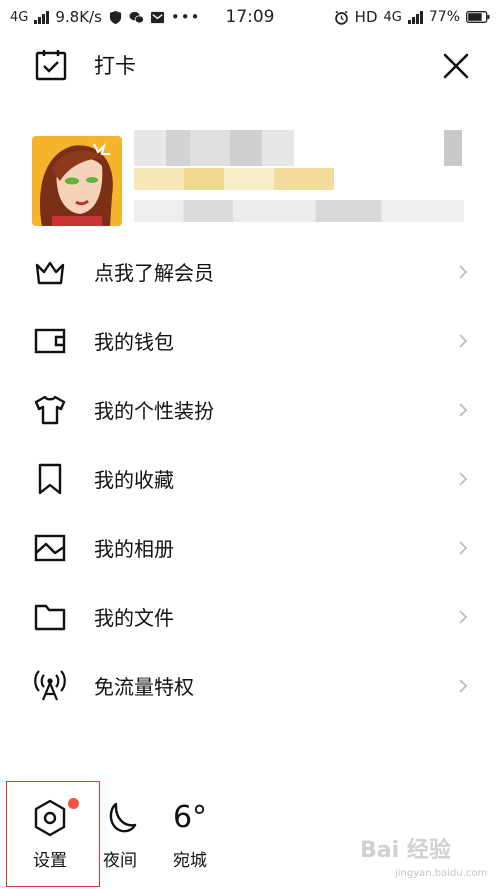 Image resolution: width=500 pixels, height=889 pixels. What do you see at coordinates (250, 271) in the screenshot?
I see `menu-item-membership: 点我了解会员` at bounding box center [250, 271].